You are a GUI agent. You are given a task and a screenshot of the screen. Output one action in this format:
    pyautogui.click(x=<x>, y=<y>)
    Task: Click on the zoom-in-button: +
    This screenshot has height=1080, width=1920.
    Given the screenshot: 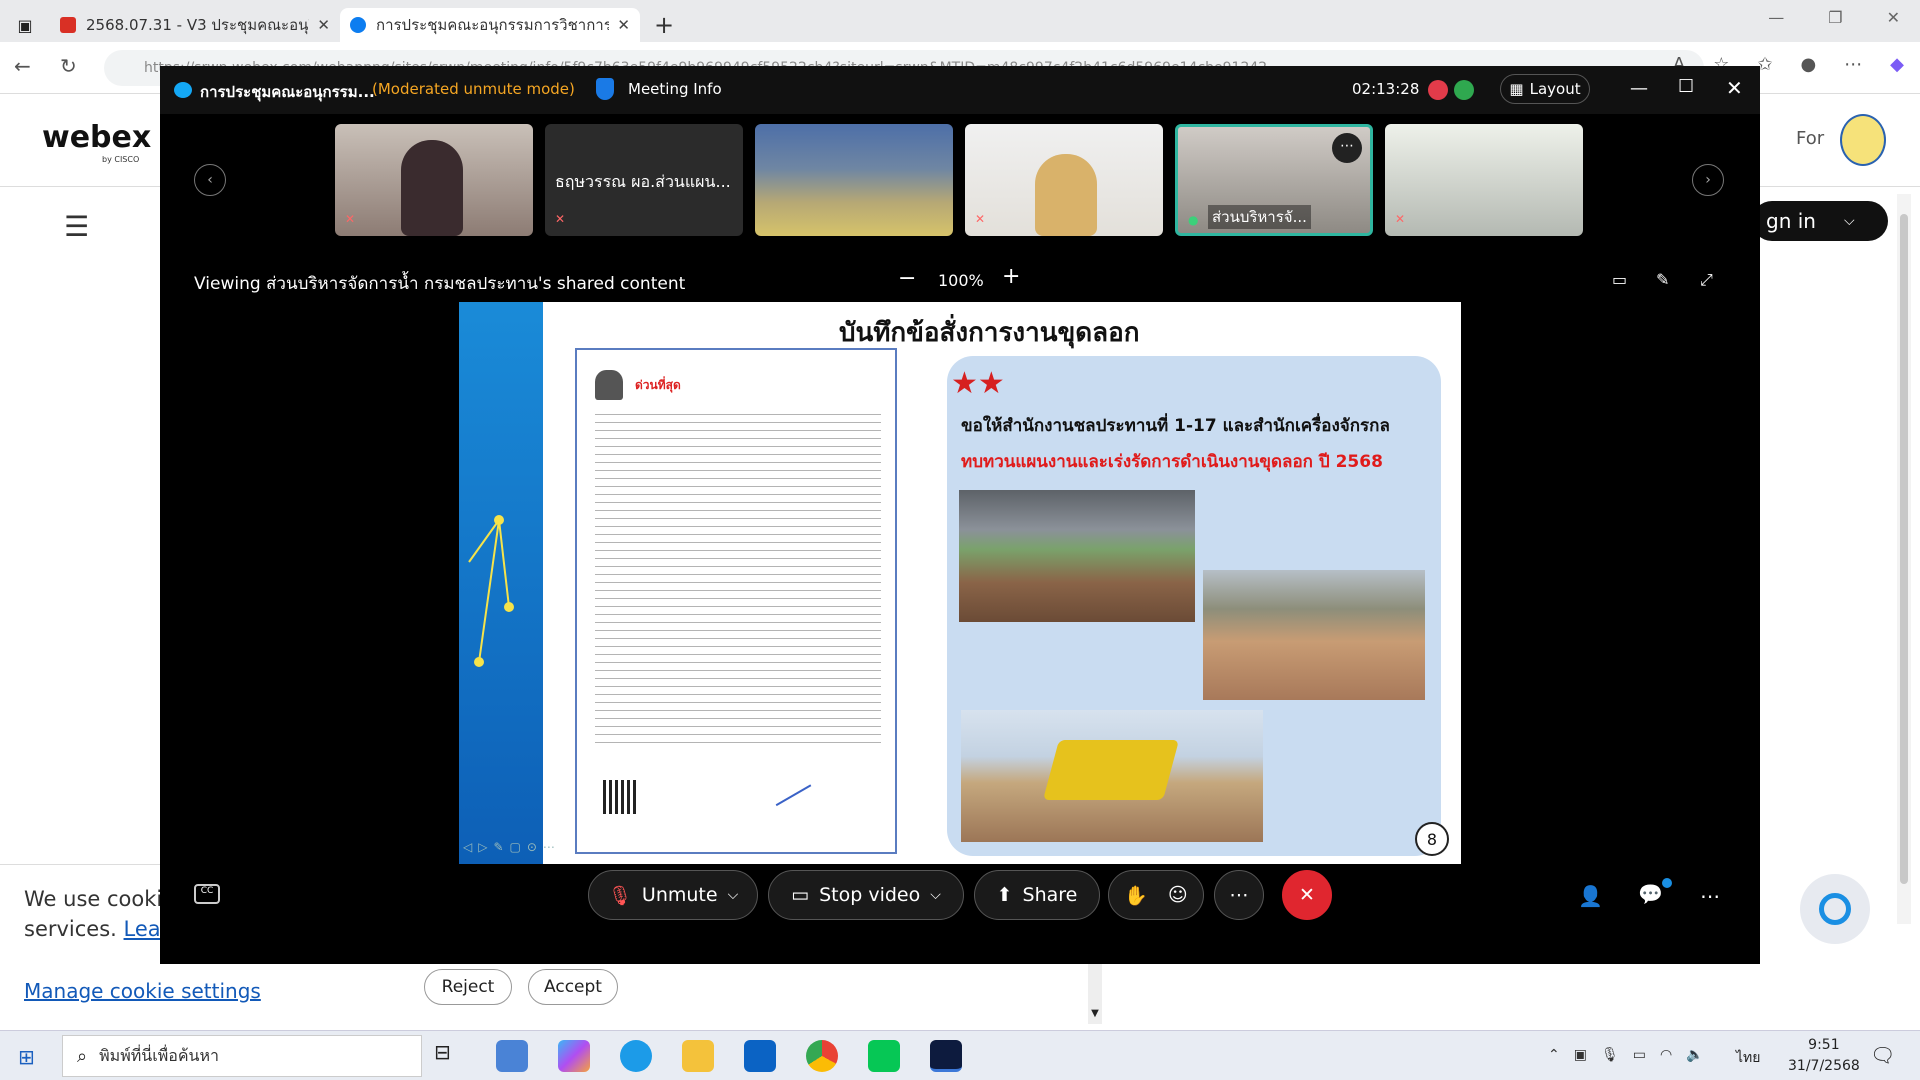 What is the action you would take?
    pyautogui.click(x=1011, y=276)
    